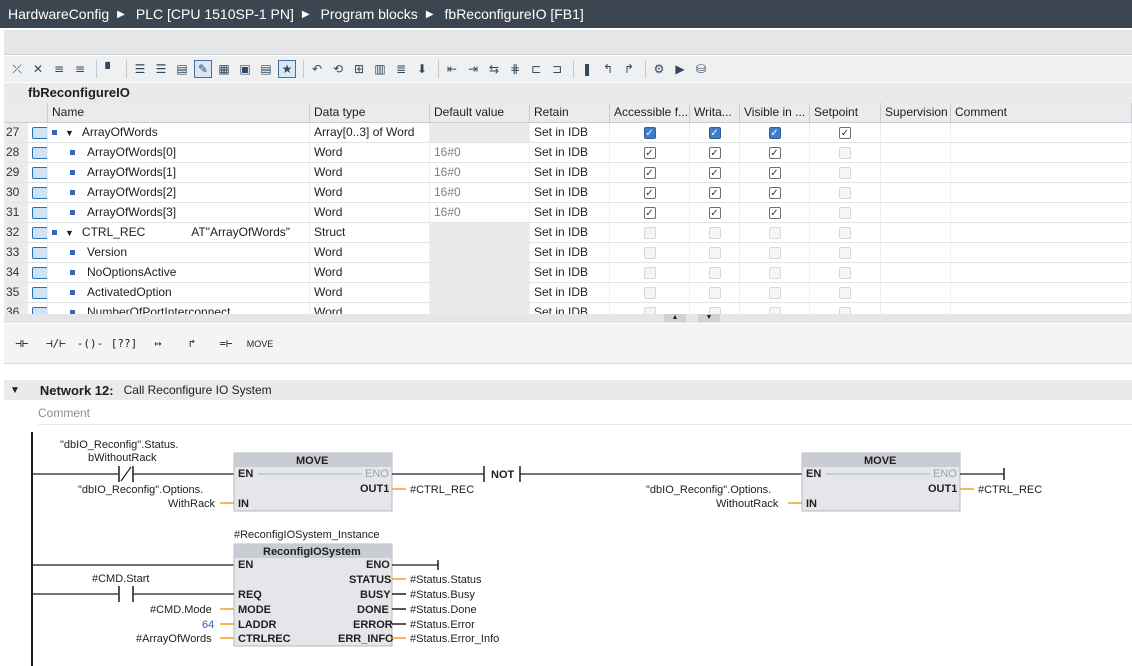 Image resolution: width=1132 pixels, height=666 pixels. What do you see at coordinates (557, 69) in the screenshot?
I see `branch-close-icon: ⊐` at bounding box center [557, 69].